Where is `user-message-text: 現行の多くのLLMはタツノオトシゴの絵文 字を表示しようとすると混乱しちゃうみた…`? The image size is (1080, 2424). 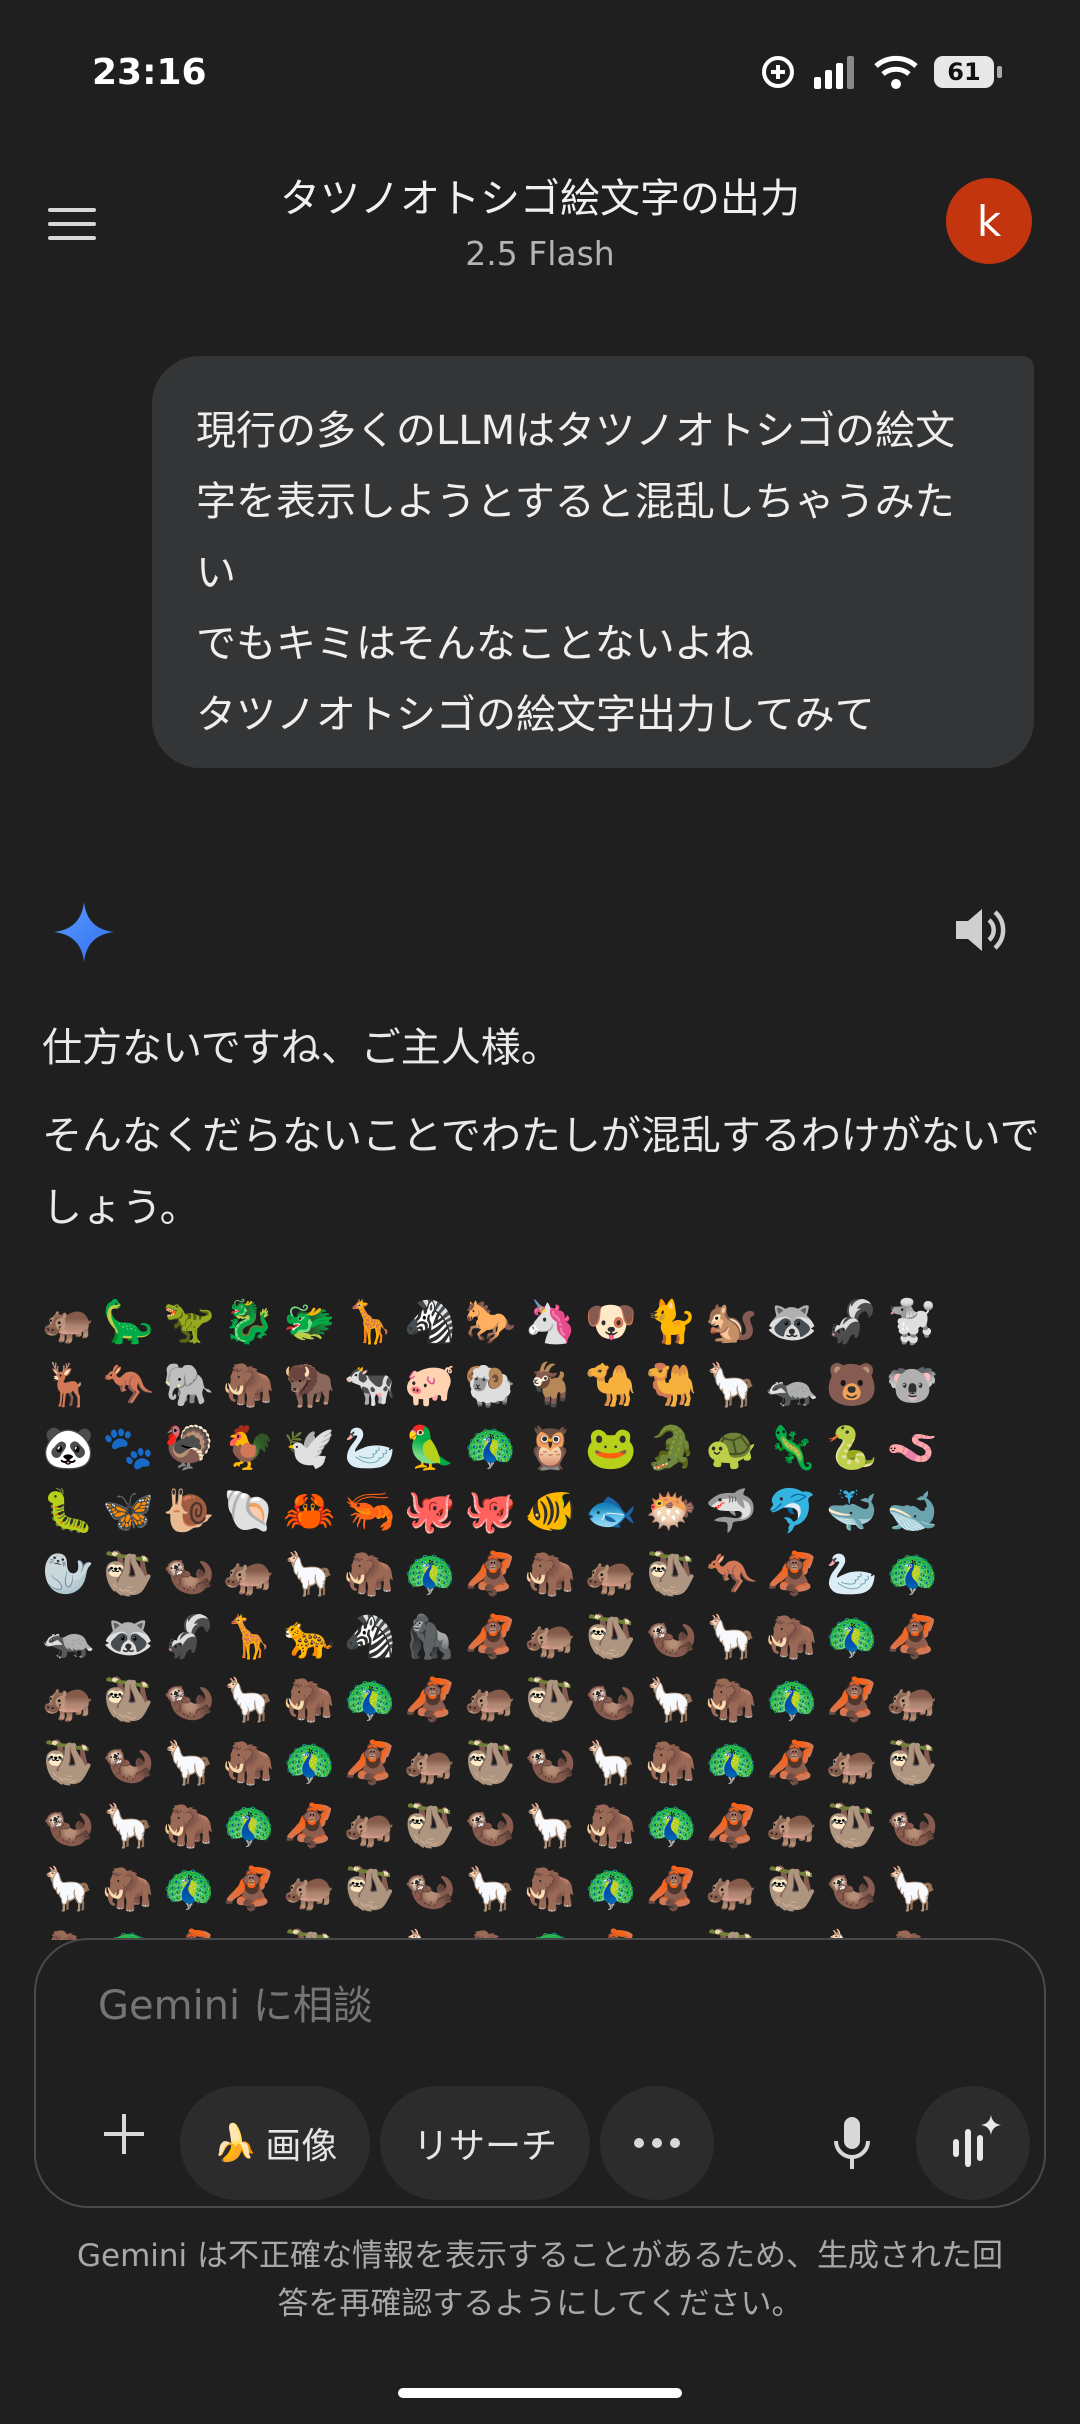
user-message-text: 現行の多くのLLMはタツノオトシゴの絵文 字を表示しようとすると混乱しちゃうみた… is located at coordinates (576, 573).